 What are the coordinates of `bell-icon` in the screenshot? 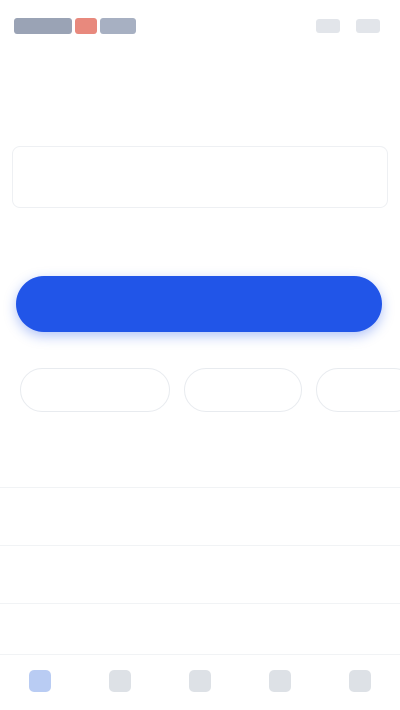 It's located at (280, 680).